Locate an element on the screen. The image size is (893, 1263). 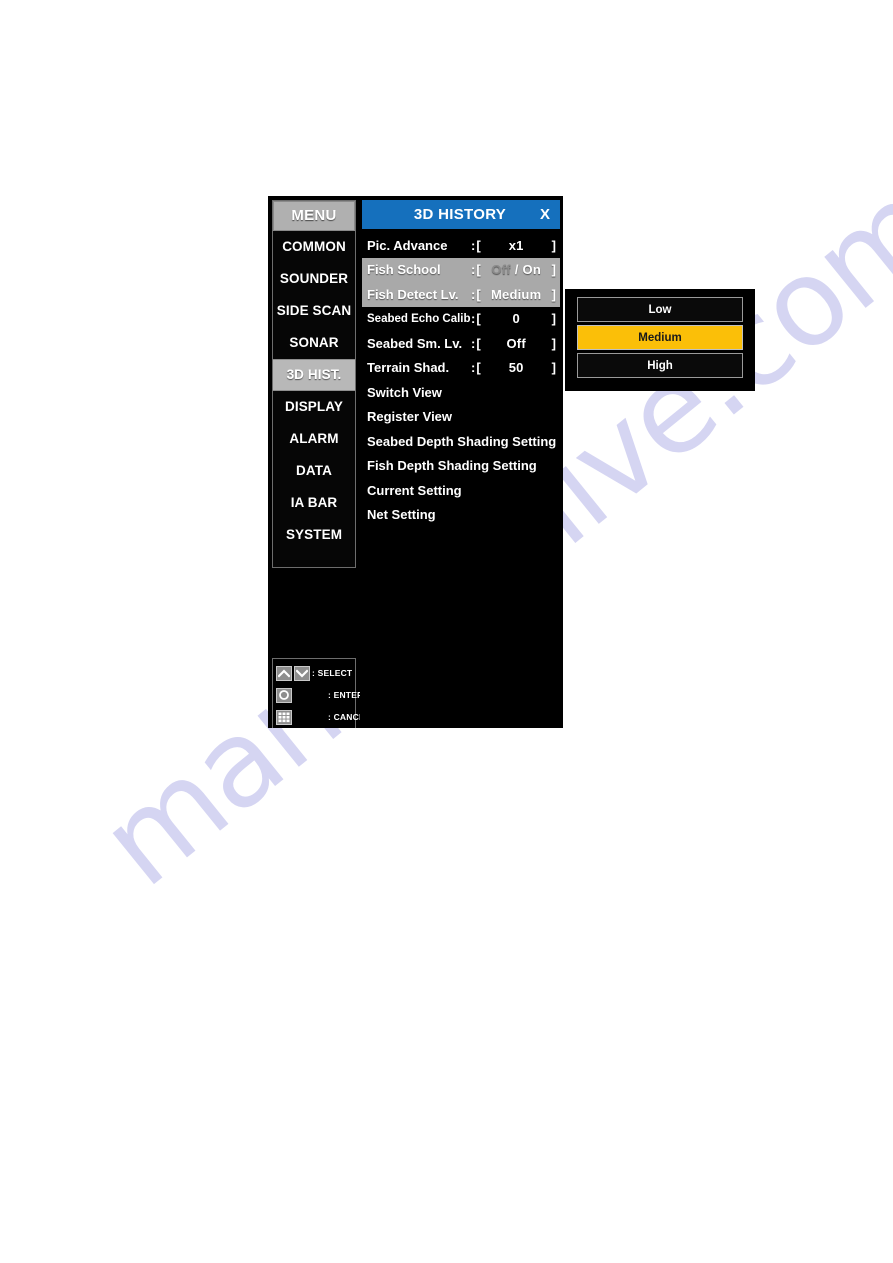
sidebar-item-sounder: SOUNDER is located at coordinates (314, 279).